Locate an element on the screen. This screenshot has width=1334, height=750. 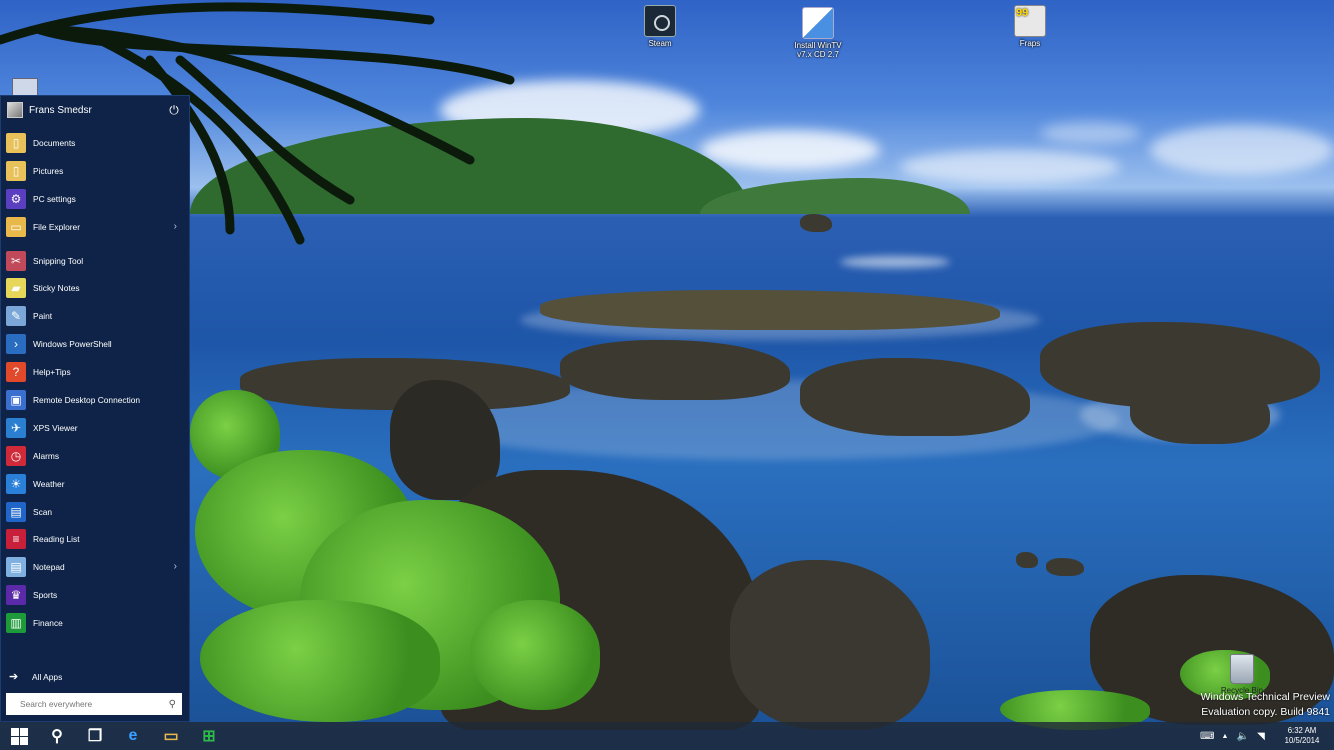
desktop-icon-steam: Steam is located at coordinates (660, 26).